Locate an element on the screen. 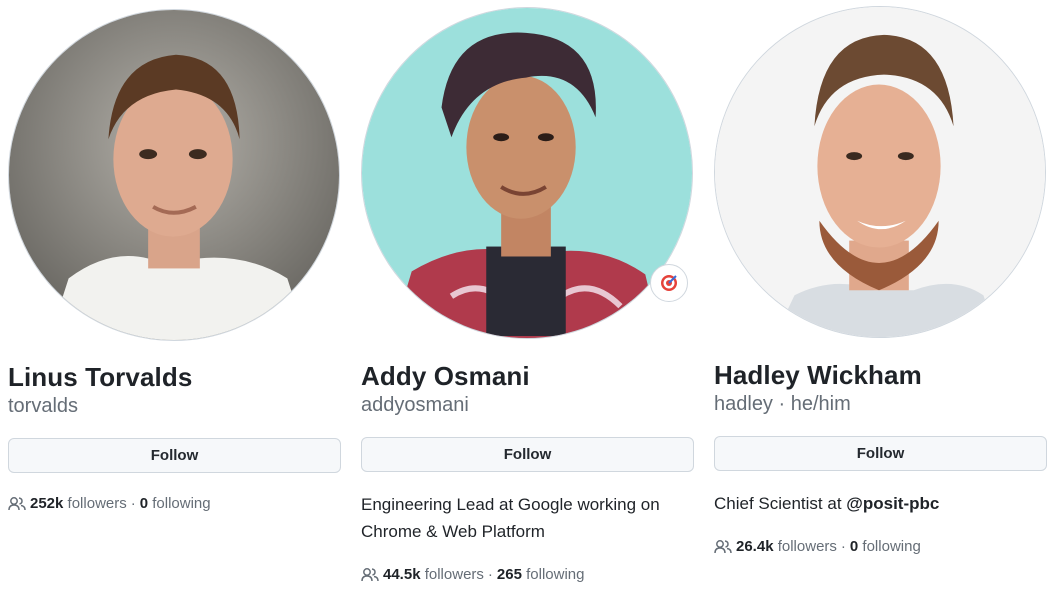 The width and height of the screenshot is (1061, 593). handle-text: hadley is located at coordinates (743, 404).